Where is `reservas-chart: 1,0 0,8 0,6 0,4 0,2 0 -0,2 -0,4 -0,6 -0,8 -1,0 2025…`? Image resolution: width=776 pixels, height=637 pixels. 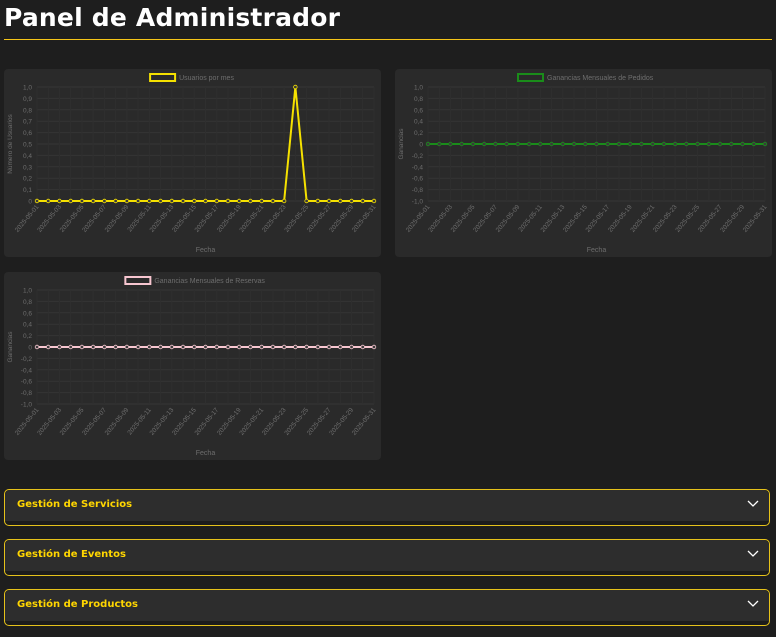 reservas-chart: 1,0 0,8 0,6 0,4 0,2 0 -0,2 -0,4 -0,6 -0,8 -1,0 2025… is located at coordinates (192, 366).